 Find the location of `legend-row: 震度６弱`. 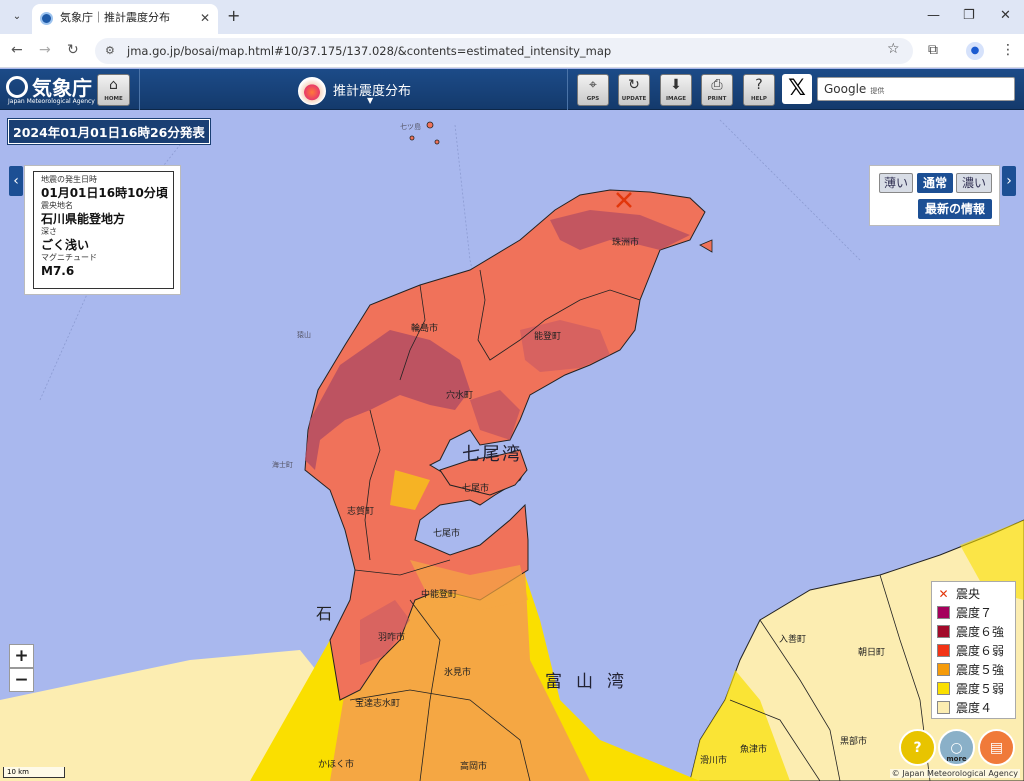

legend-row: 震度６弱 is located at coordinates (976, 651).